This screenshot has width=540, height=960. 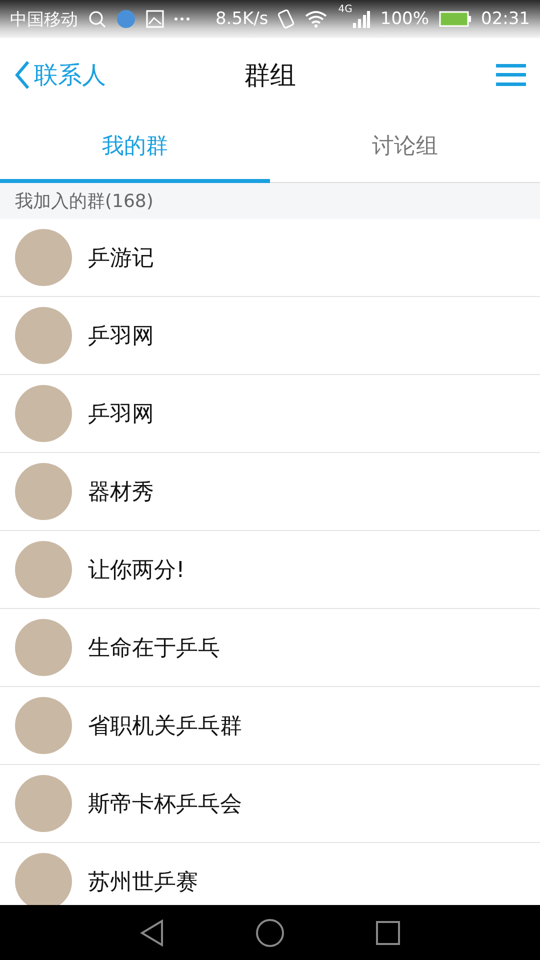 I want to click on home-nav-button, so click(x=270, y=933).